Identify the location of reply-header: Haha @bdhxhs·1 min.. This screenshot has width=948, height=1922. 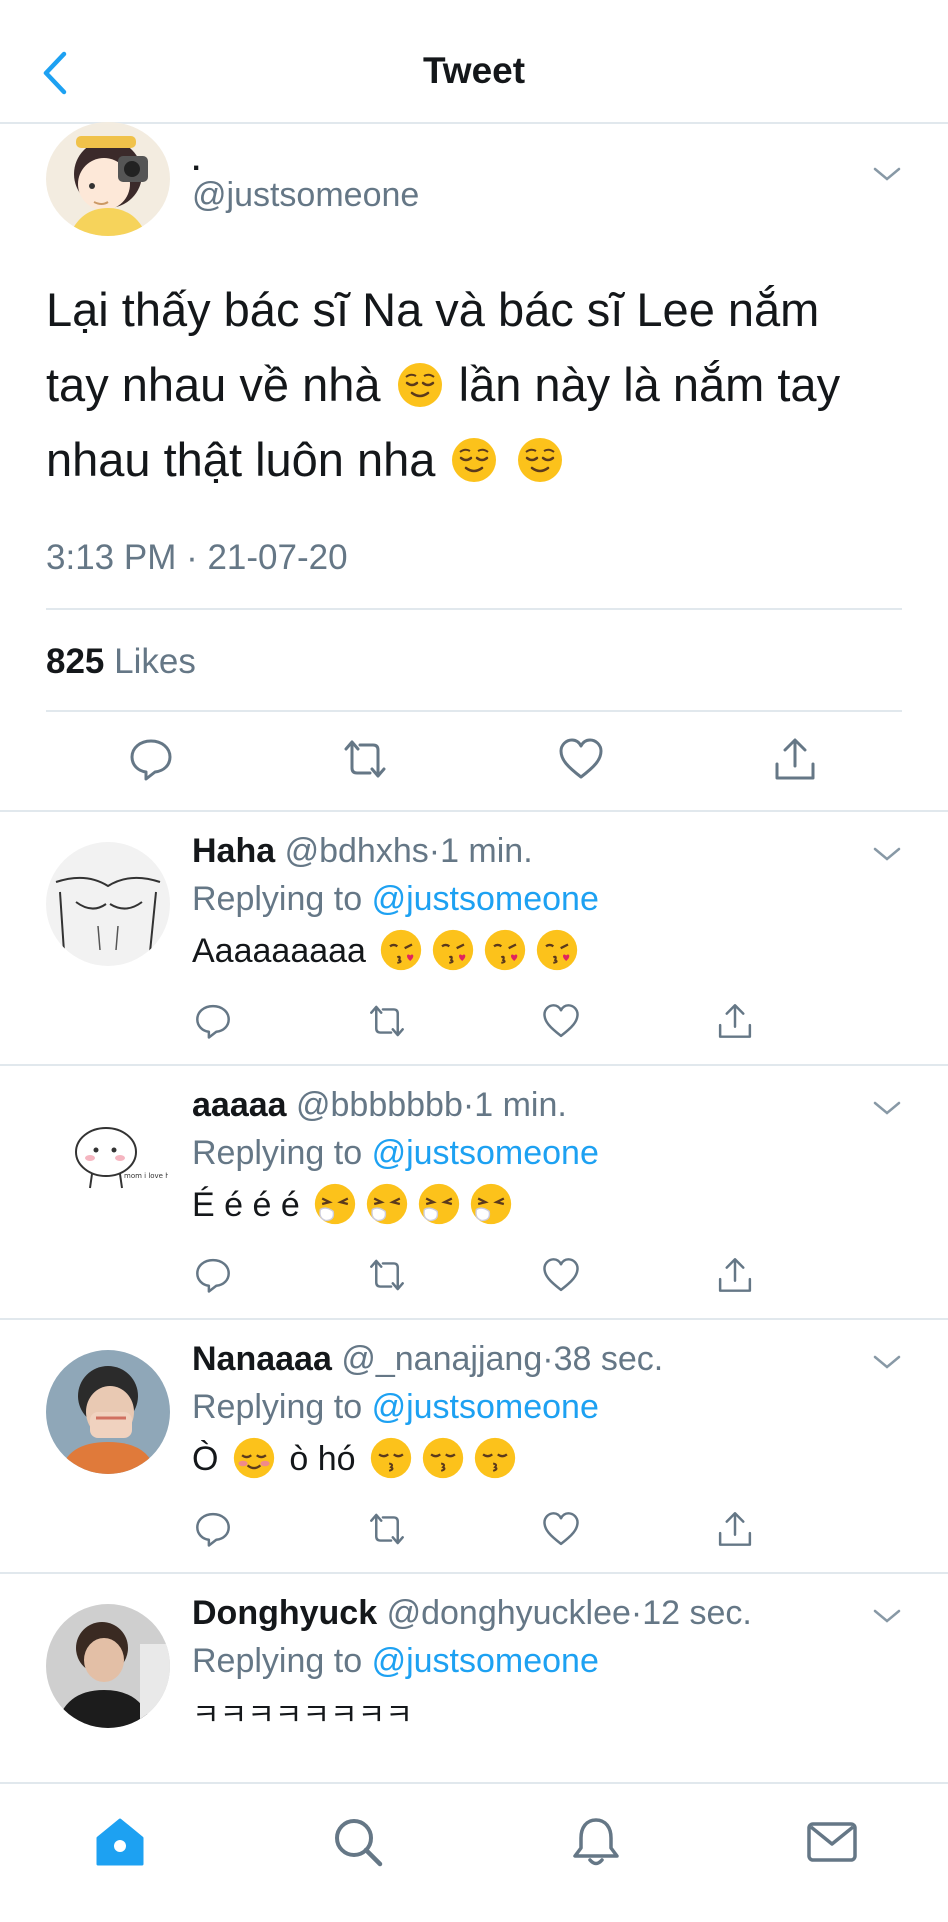
(362, 851).